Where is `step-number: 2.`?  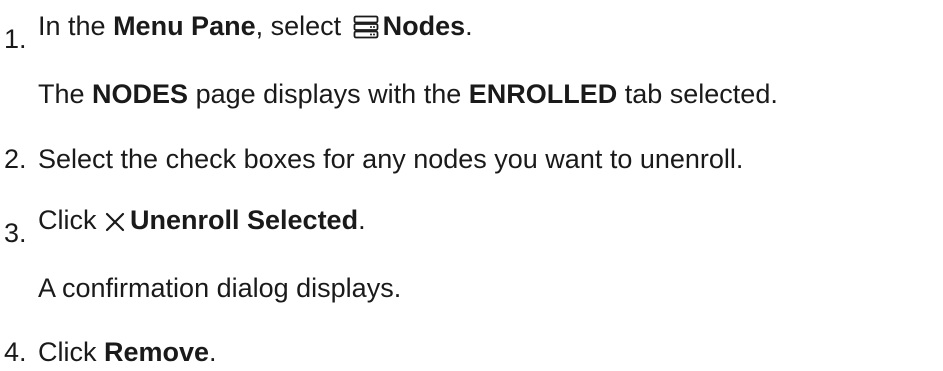
step-number: 2. is located at coordinates (15, 159).